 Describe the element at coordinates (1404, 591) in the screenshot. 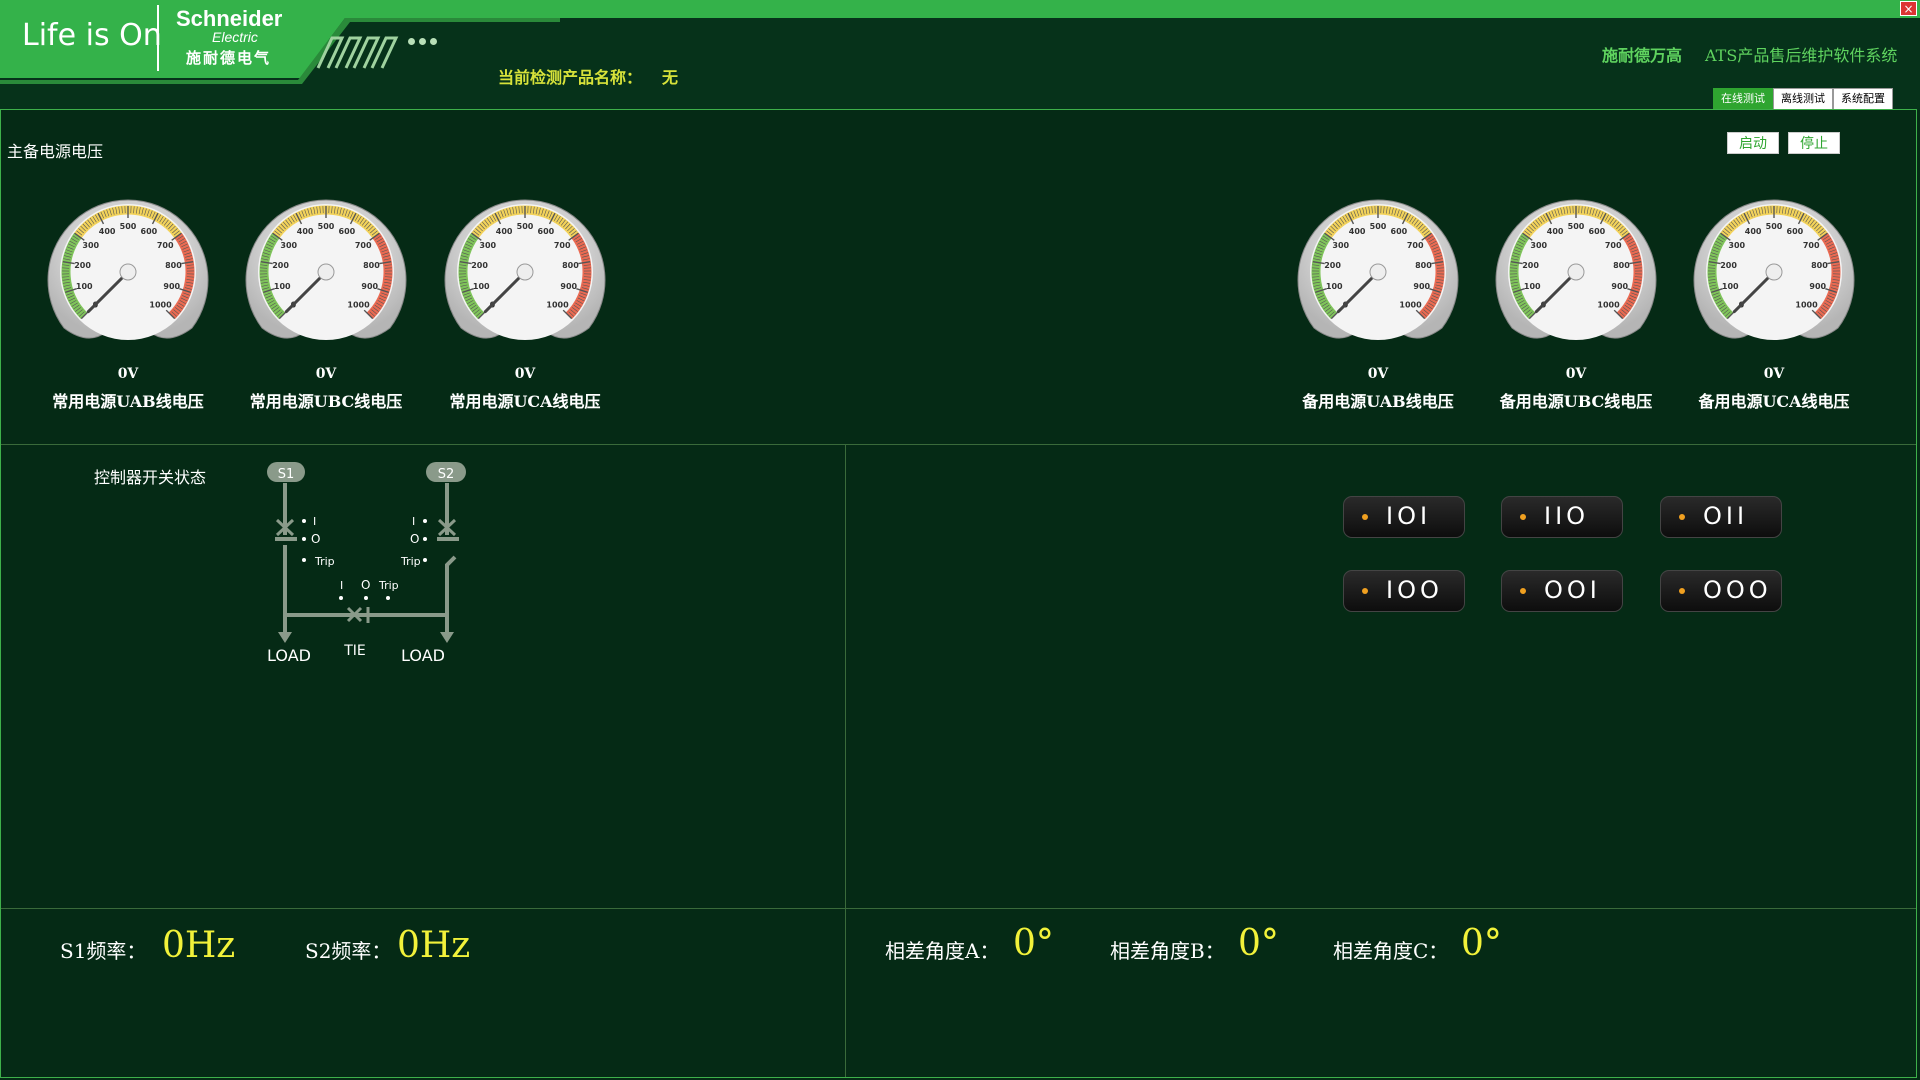

I see `state-button-IOO: IOO` at that location.